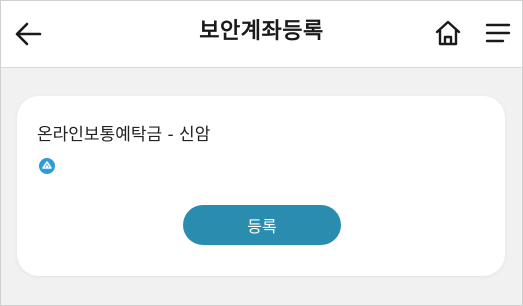  I want to click on account-name: 온라인보통예탁금 - 신암, so click(124, 135).